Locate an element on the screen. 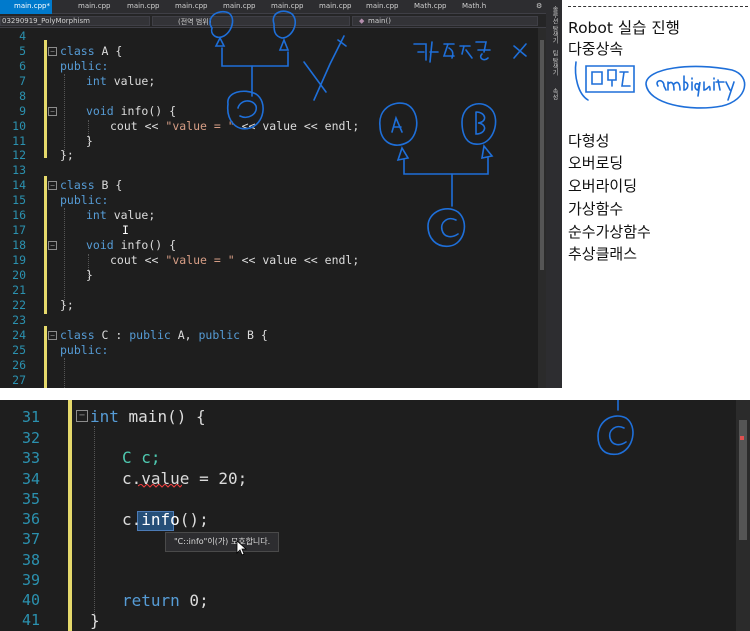 The width and height of the screenshot is (750, 631). line-number: 8 is located at coordinates (22, 96).